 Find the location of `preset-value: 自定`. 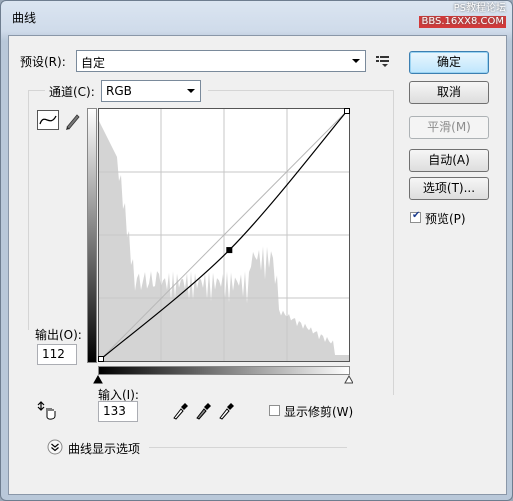

preset-value: 自定 is located at coordinates (93, 63).